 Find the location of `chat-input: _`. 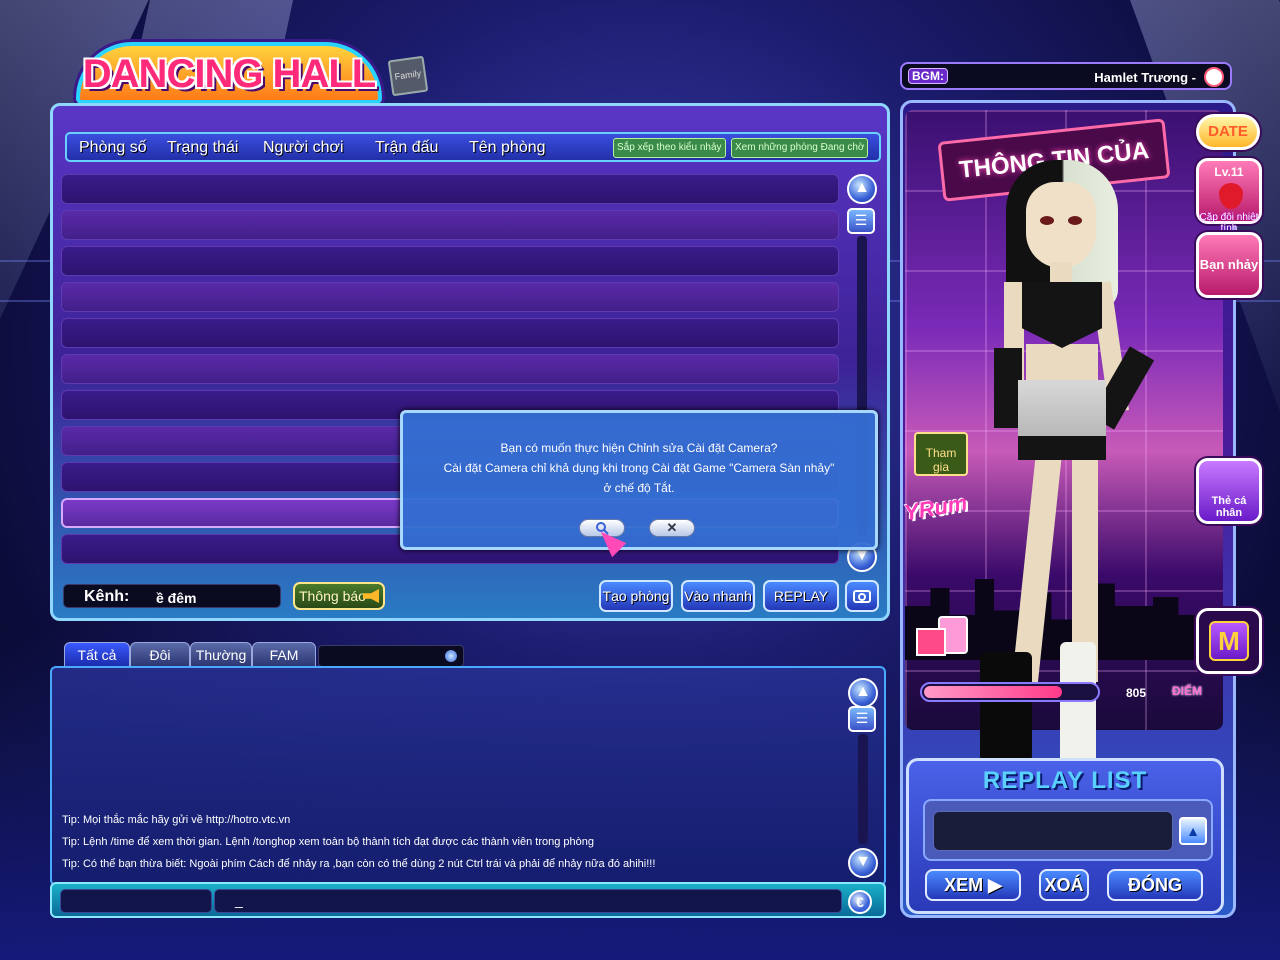

chat-input: _ is located at coordinates (528, 901).